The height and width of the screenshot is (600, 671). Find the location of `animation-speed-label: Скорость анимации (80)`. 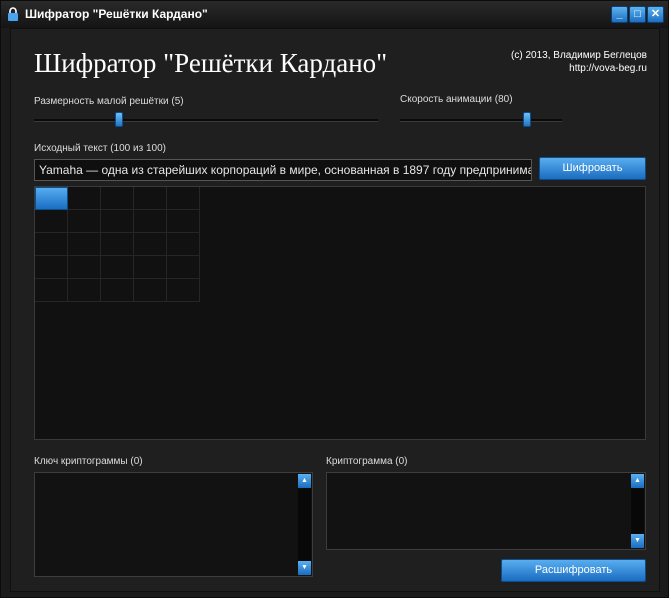

animation-speed-label: Скорость анимации (80) is located at coordinates (456, 99).